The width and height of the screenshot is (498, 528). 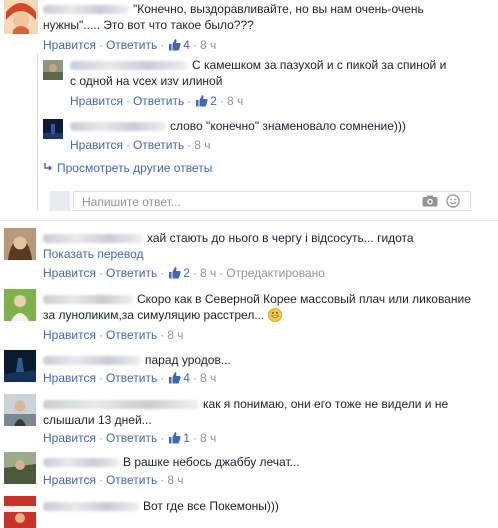 I want to click on comment-actions: Нравится · Ответить · 2 · 8 ч · Отредактировано, so click(x=184, y=274).